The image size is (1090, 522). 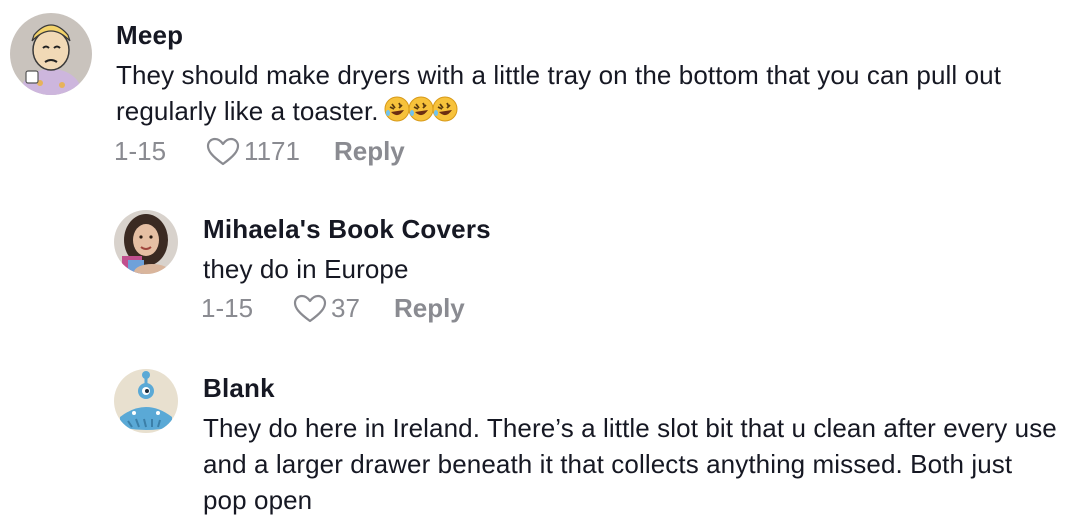 I want to click on like-count: 37, so click(x=345, y=308).